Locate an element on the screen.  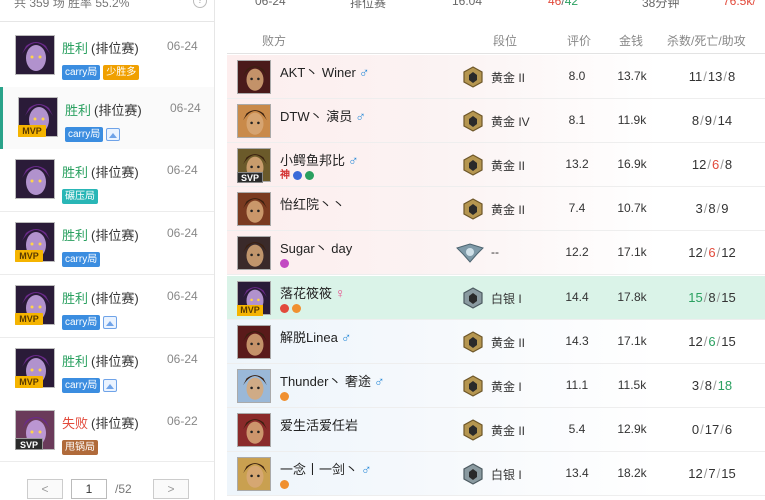
player-gold: 12.9k is located at coordinates (632, 429).